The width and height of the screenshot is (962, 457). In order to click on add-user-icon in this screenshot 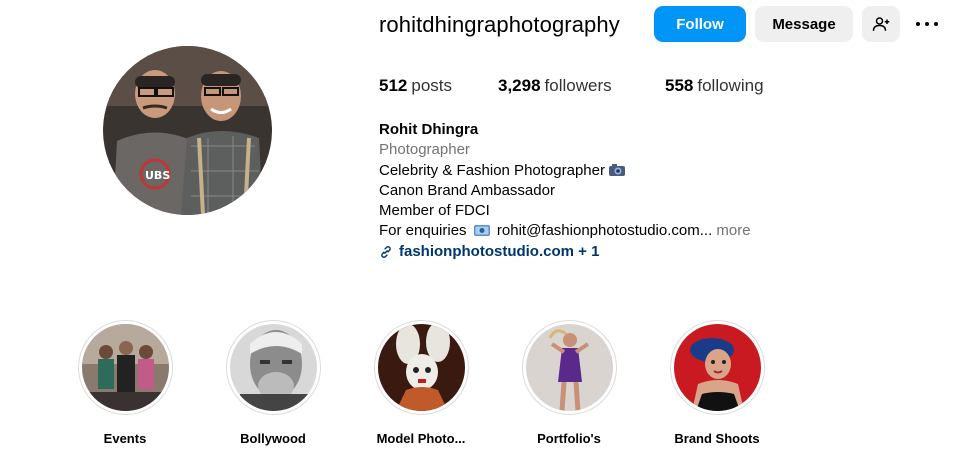, I will do `click(881, 24)`.